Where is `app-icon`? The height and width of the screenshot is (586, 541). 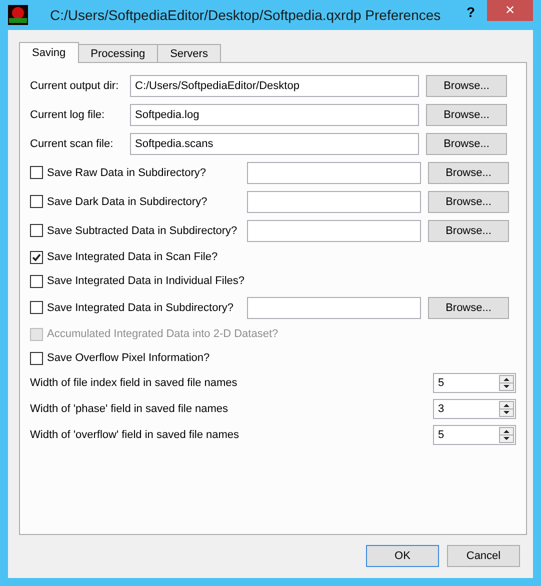
app-icon is located at coordinates (18, 15).